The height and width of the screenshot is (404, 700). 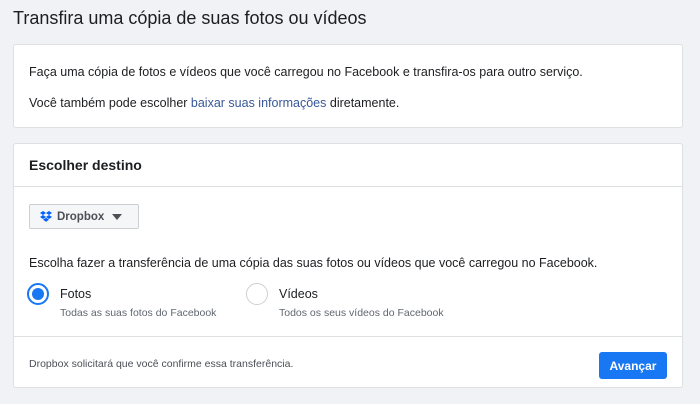 What do you see at coordinates (38, 294) in the screenshot?
I see `photos-radio` at bounding box center [38, 294].